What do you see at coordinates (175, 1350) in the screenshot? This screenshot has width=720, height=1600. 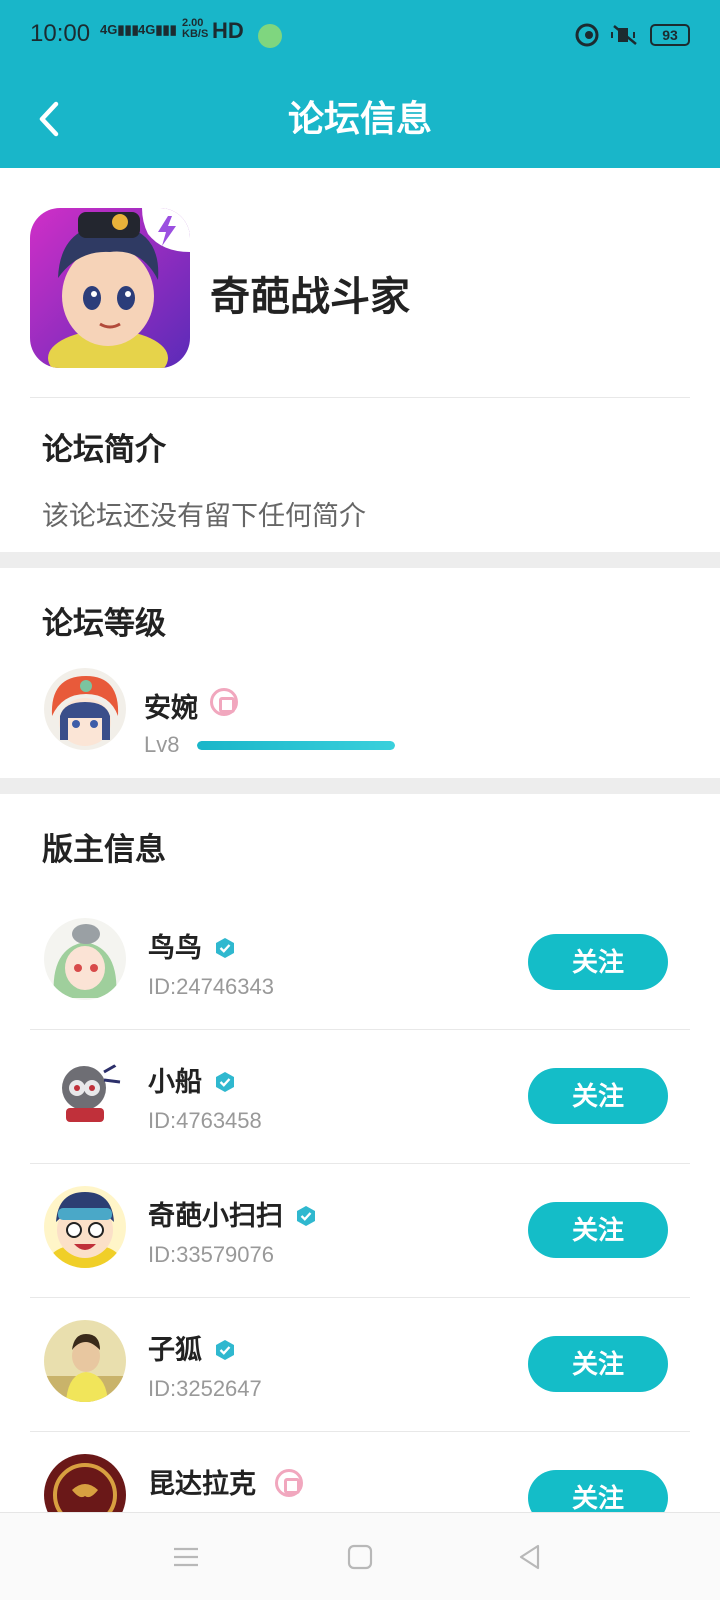 I see `moderator-name-text: 子狐` at bounding box center [175, 1350].